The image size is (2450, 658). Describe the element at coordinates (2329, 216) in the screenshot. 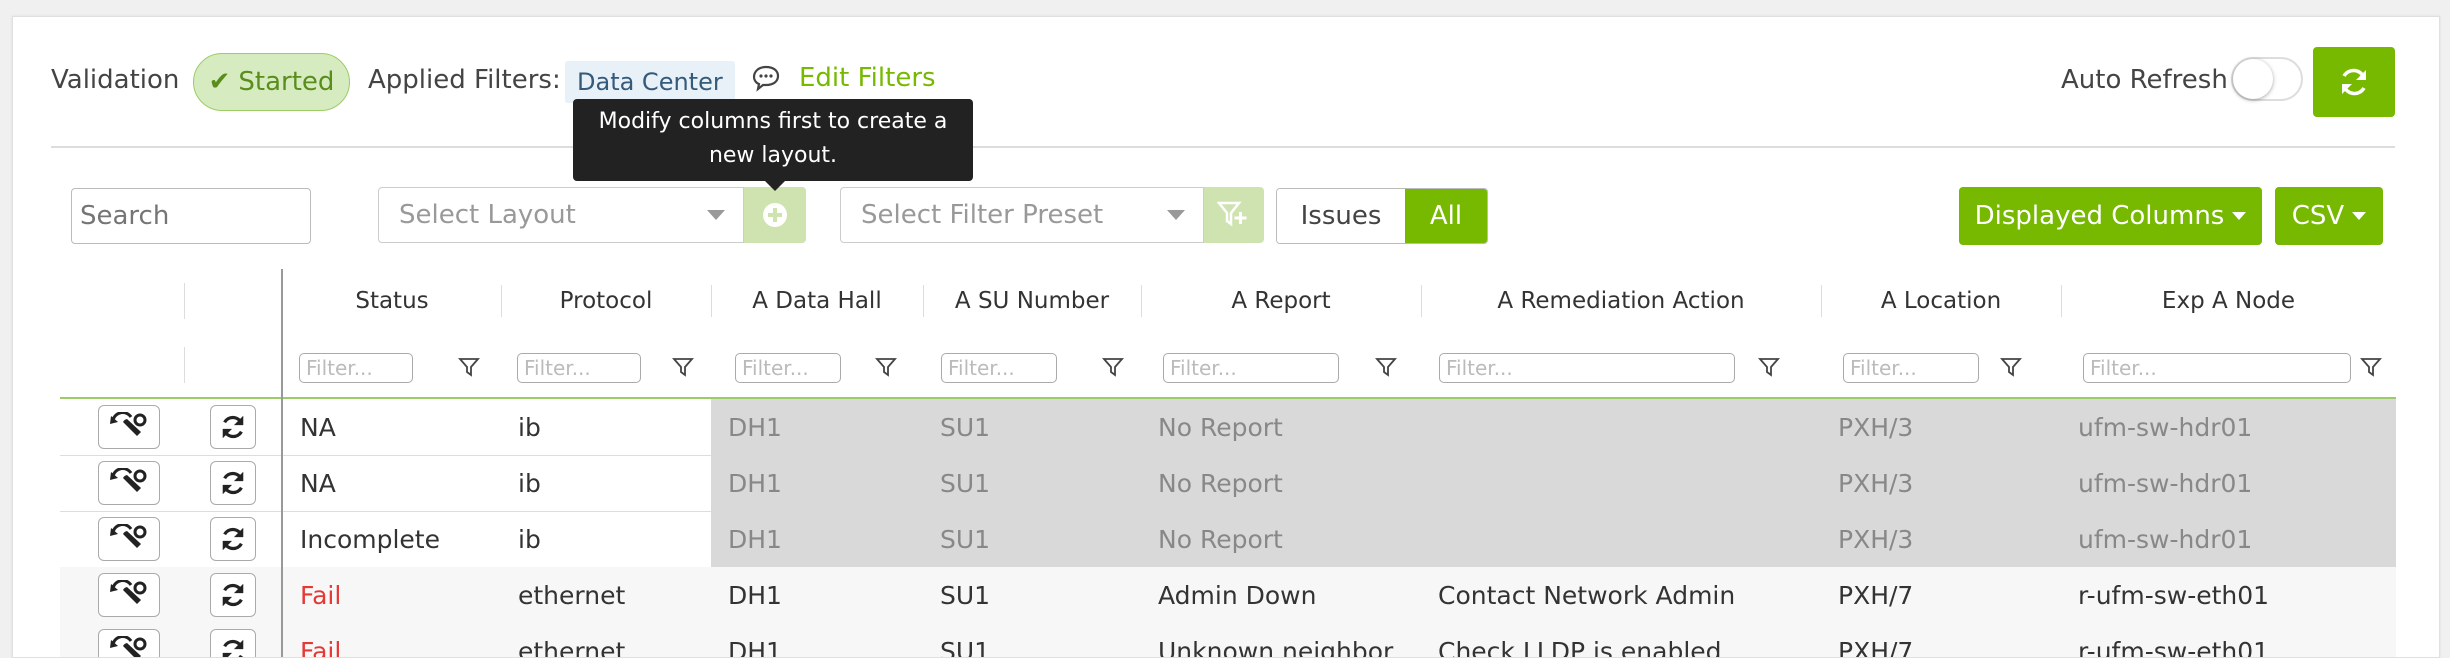

I see `csv-button: CSV` at that location.